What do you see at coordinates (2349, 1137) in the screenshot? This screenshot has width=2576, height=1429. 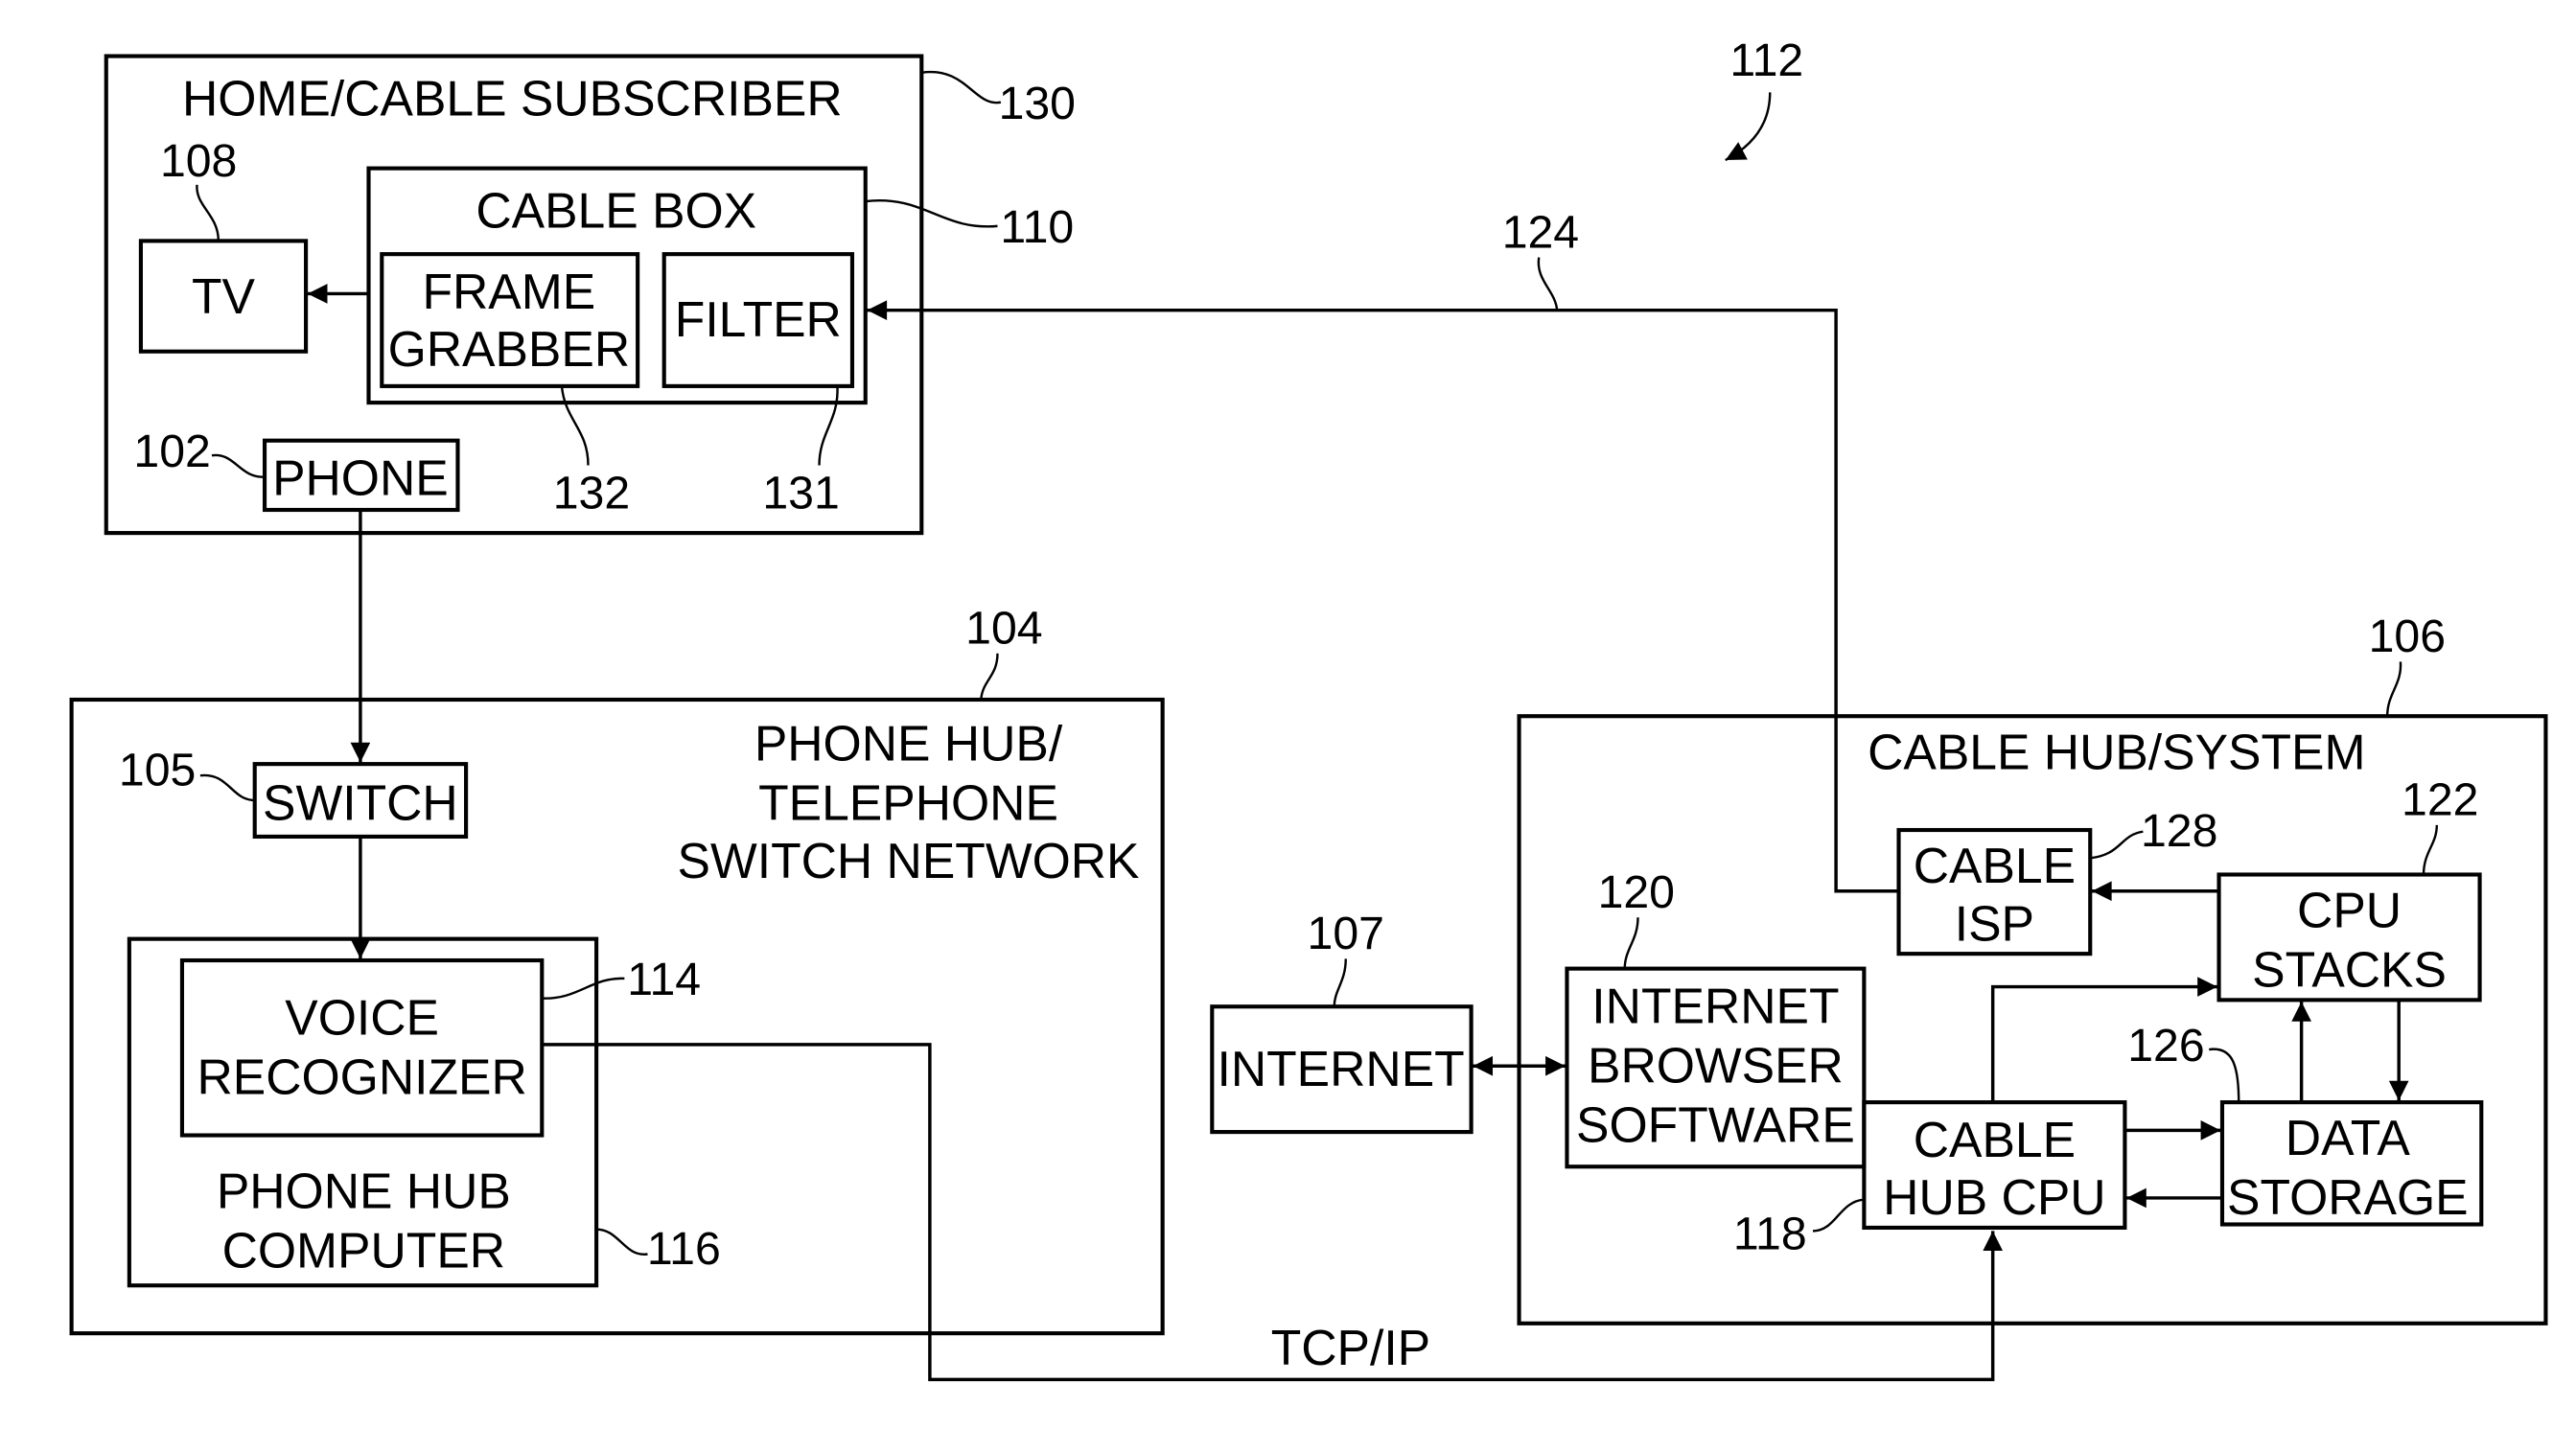 I see `data-storage-line-1: DATA` at bounding box center [2349, 1137].